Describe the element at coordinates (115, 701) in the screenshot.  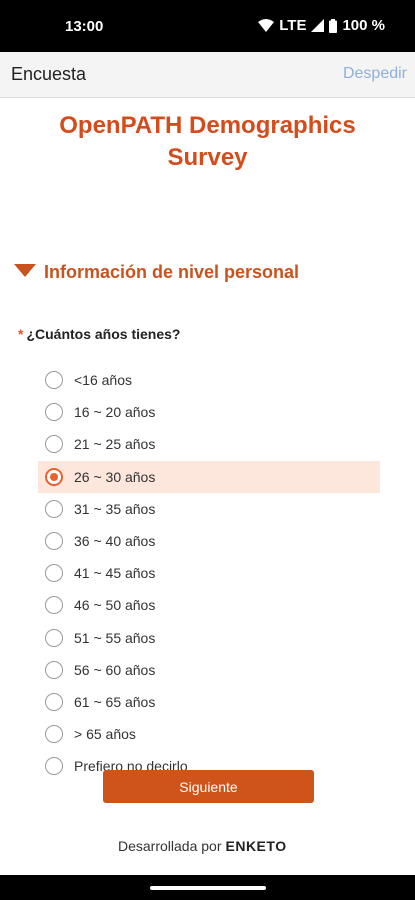
I see `option-label: 61 ~ 65 años` at that location.